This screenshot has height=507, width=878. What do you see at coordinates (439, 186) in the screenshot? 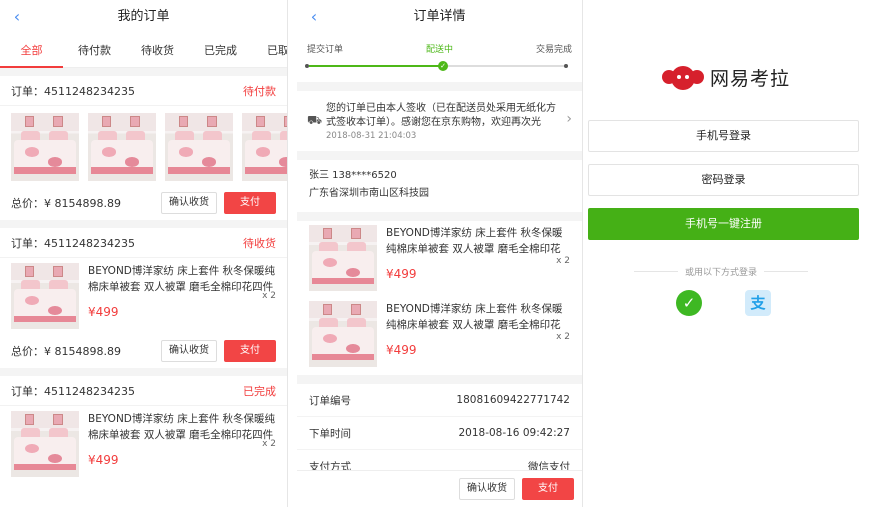
I see `shipping-address: 张三 138****6520 广东省深圳市南山区科技园` at bounding box center [439, 186].